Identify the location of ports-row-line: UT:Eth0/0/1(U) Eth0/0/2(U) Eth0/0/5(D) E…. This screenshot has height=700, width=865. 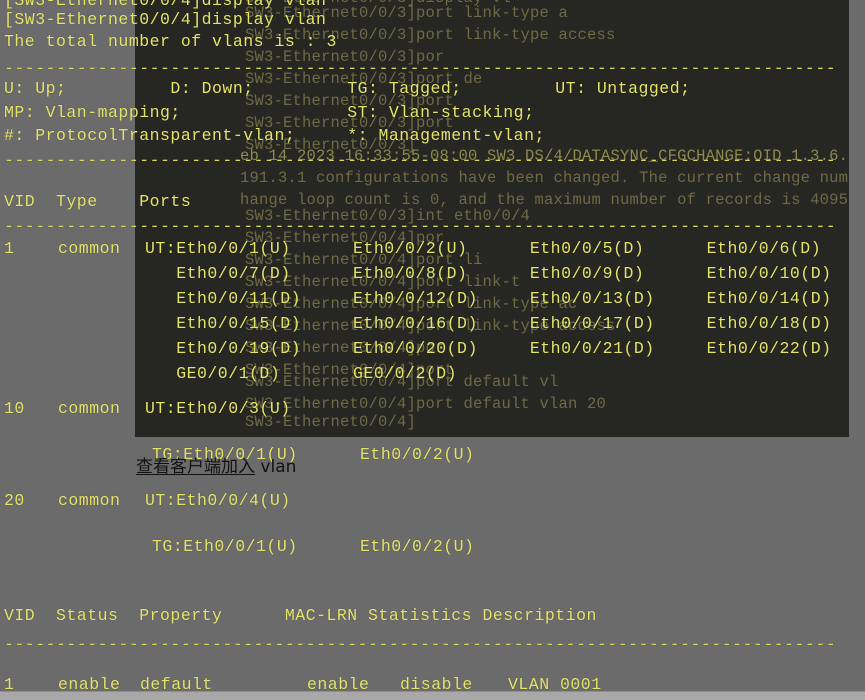
(483, 248).